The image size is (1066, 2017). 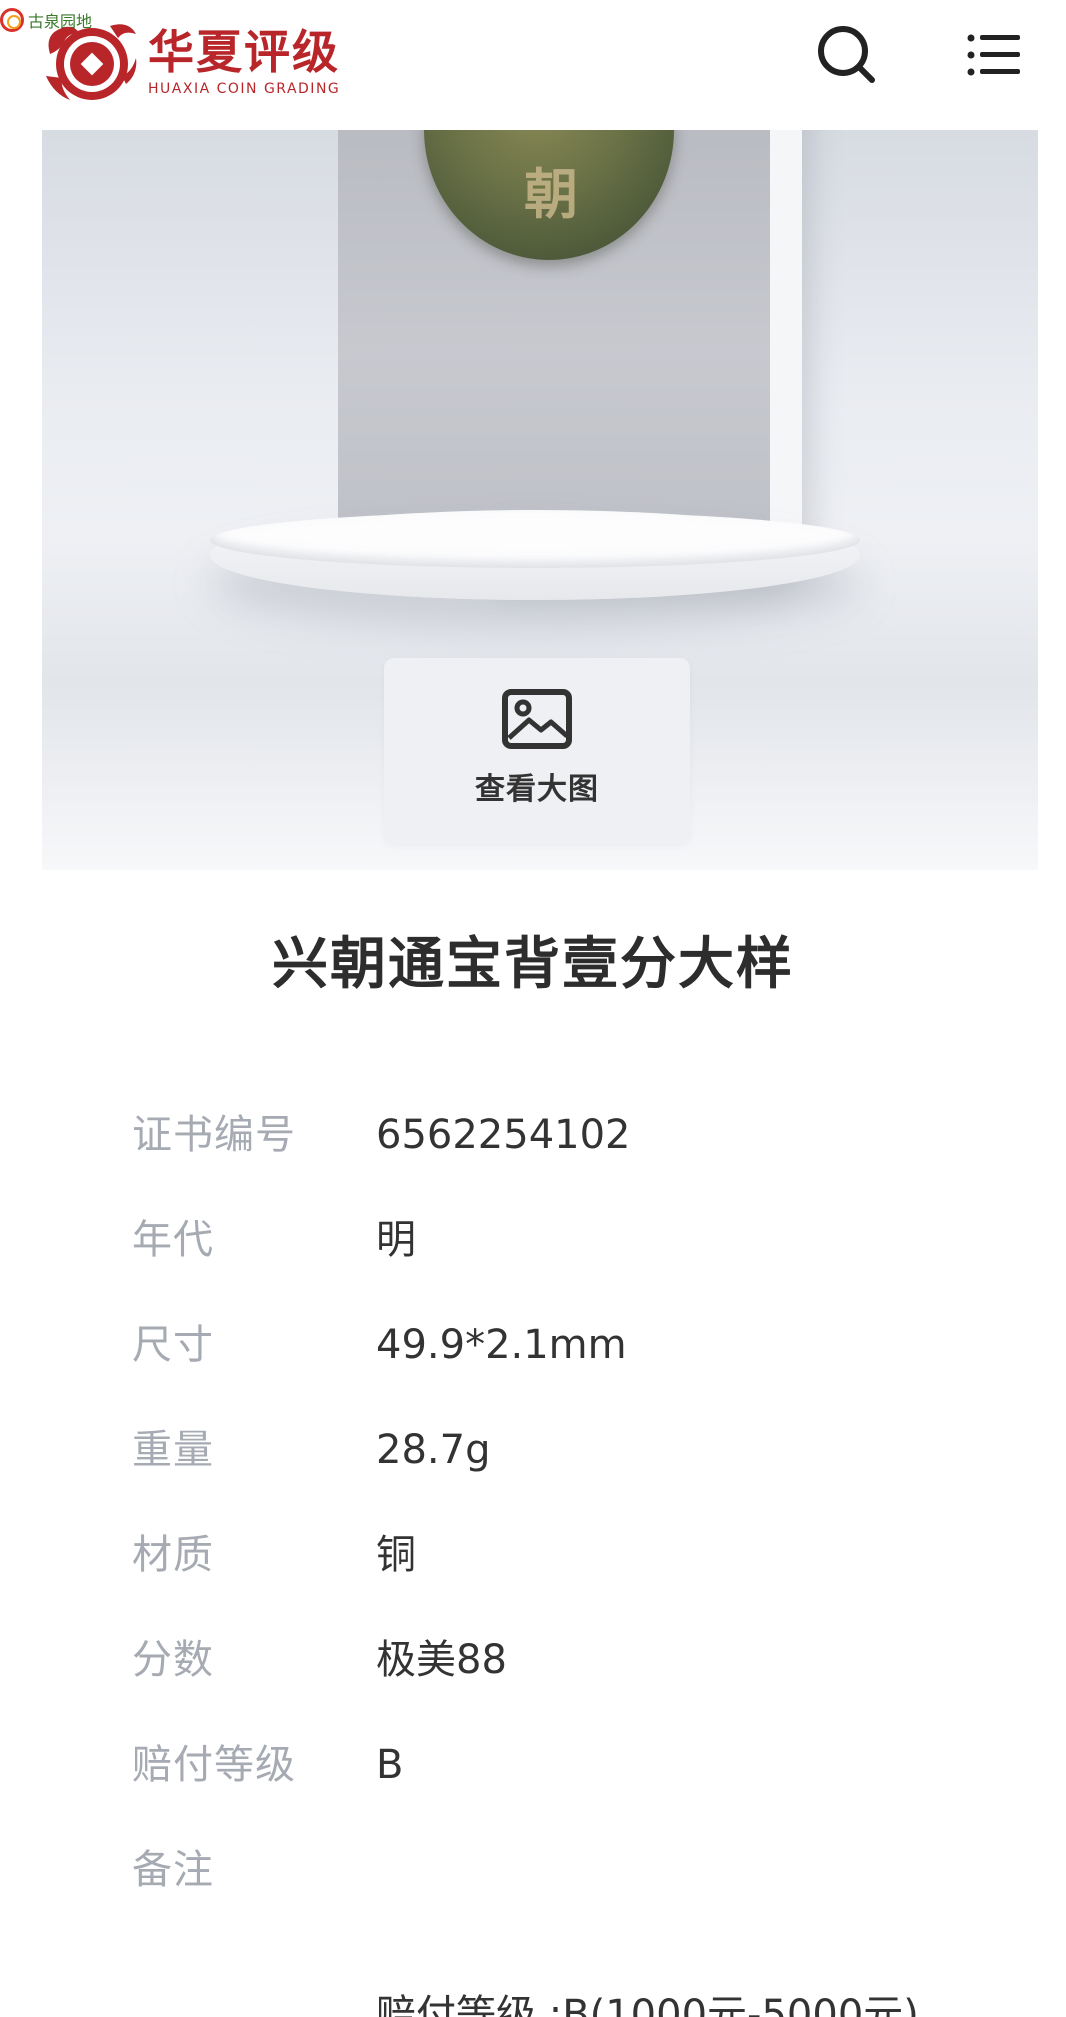 What do you see at coordinates (214, 1135) in the screenshot?
I see `detail-label: 证书编号` at bounding box center [214, 1135].